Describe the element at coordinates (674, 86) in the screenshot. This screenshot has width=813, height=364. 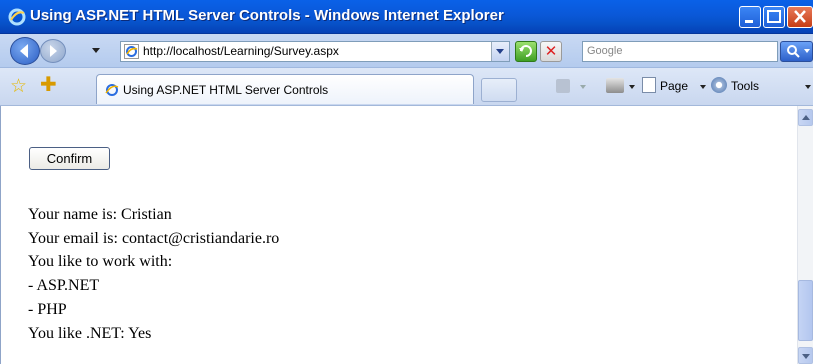
I see `page-menu: Page` at that location.